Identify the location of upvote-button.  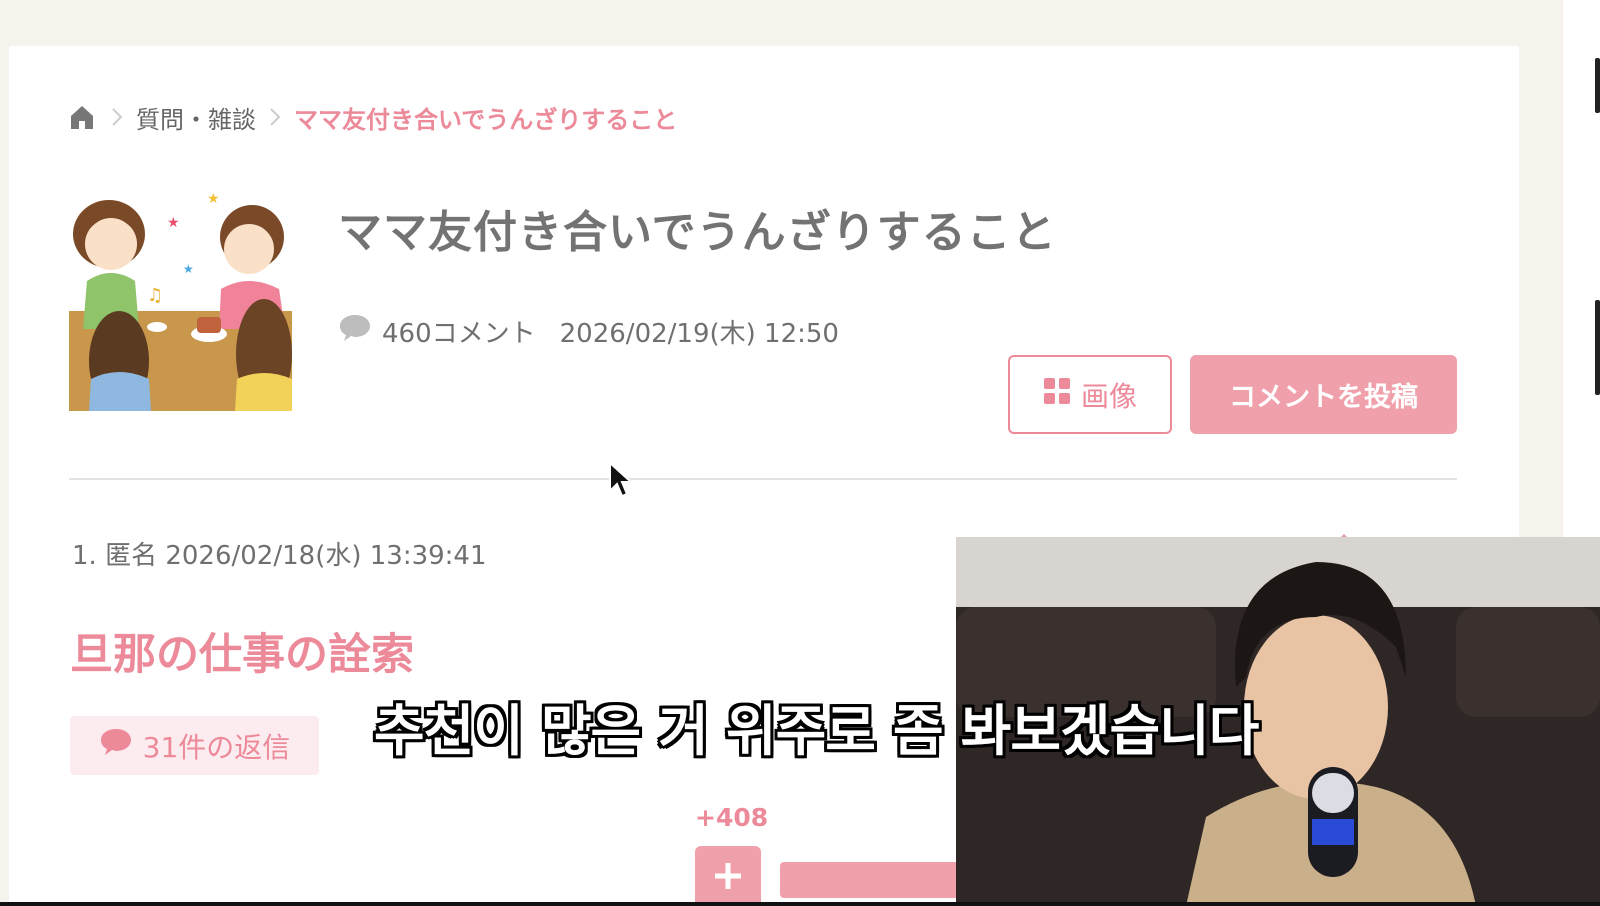
(728, 876).